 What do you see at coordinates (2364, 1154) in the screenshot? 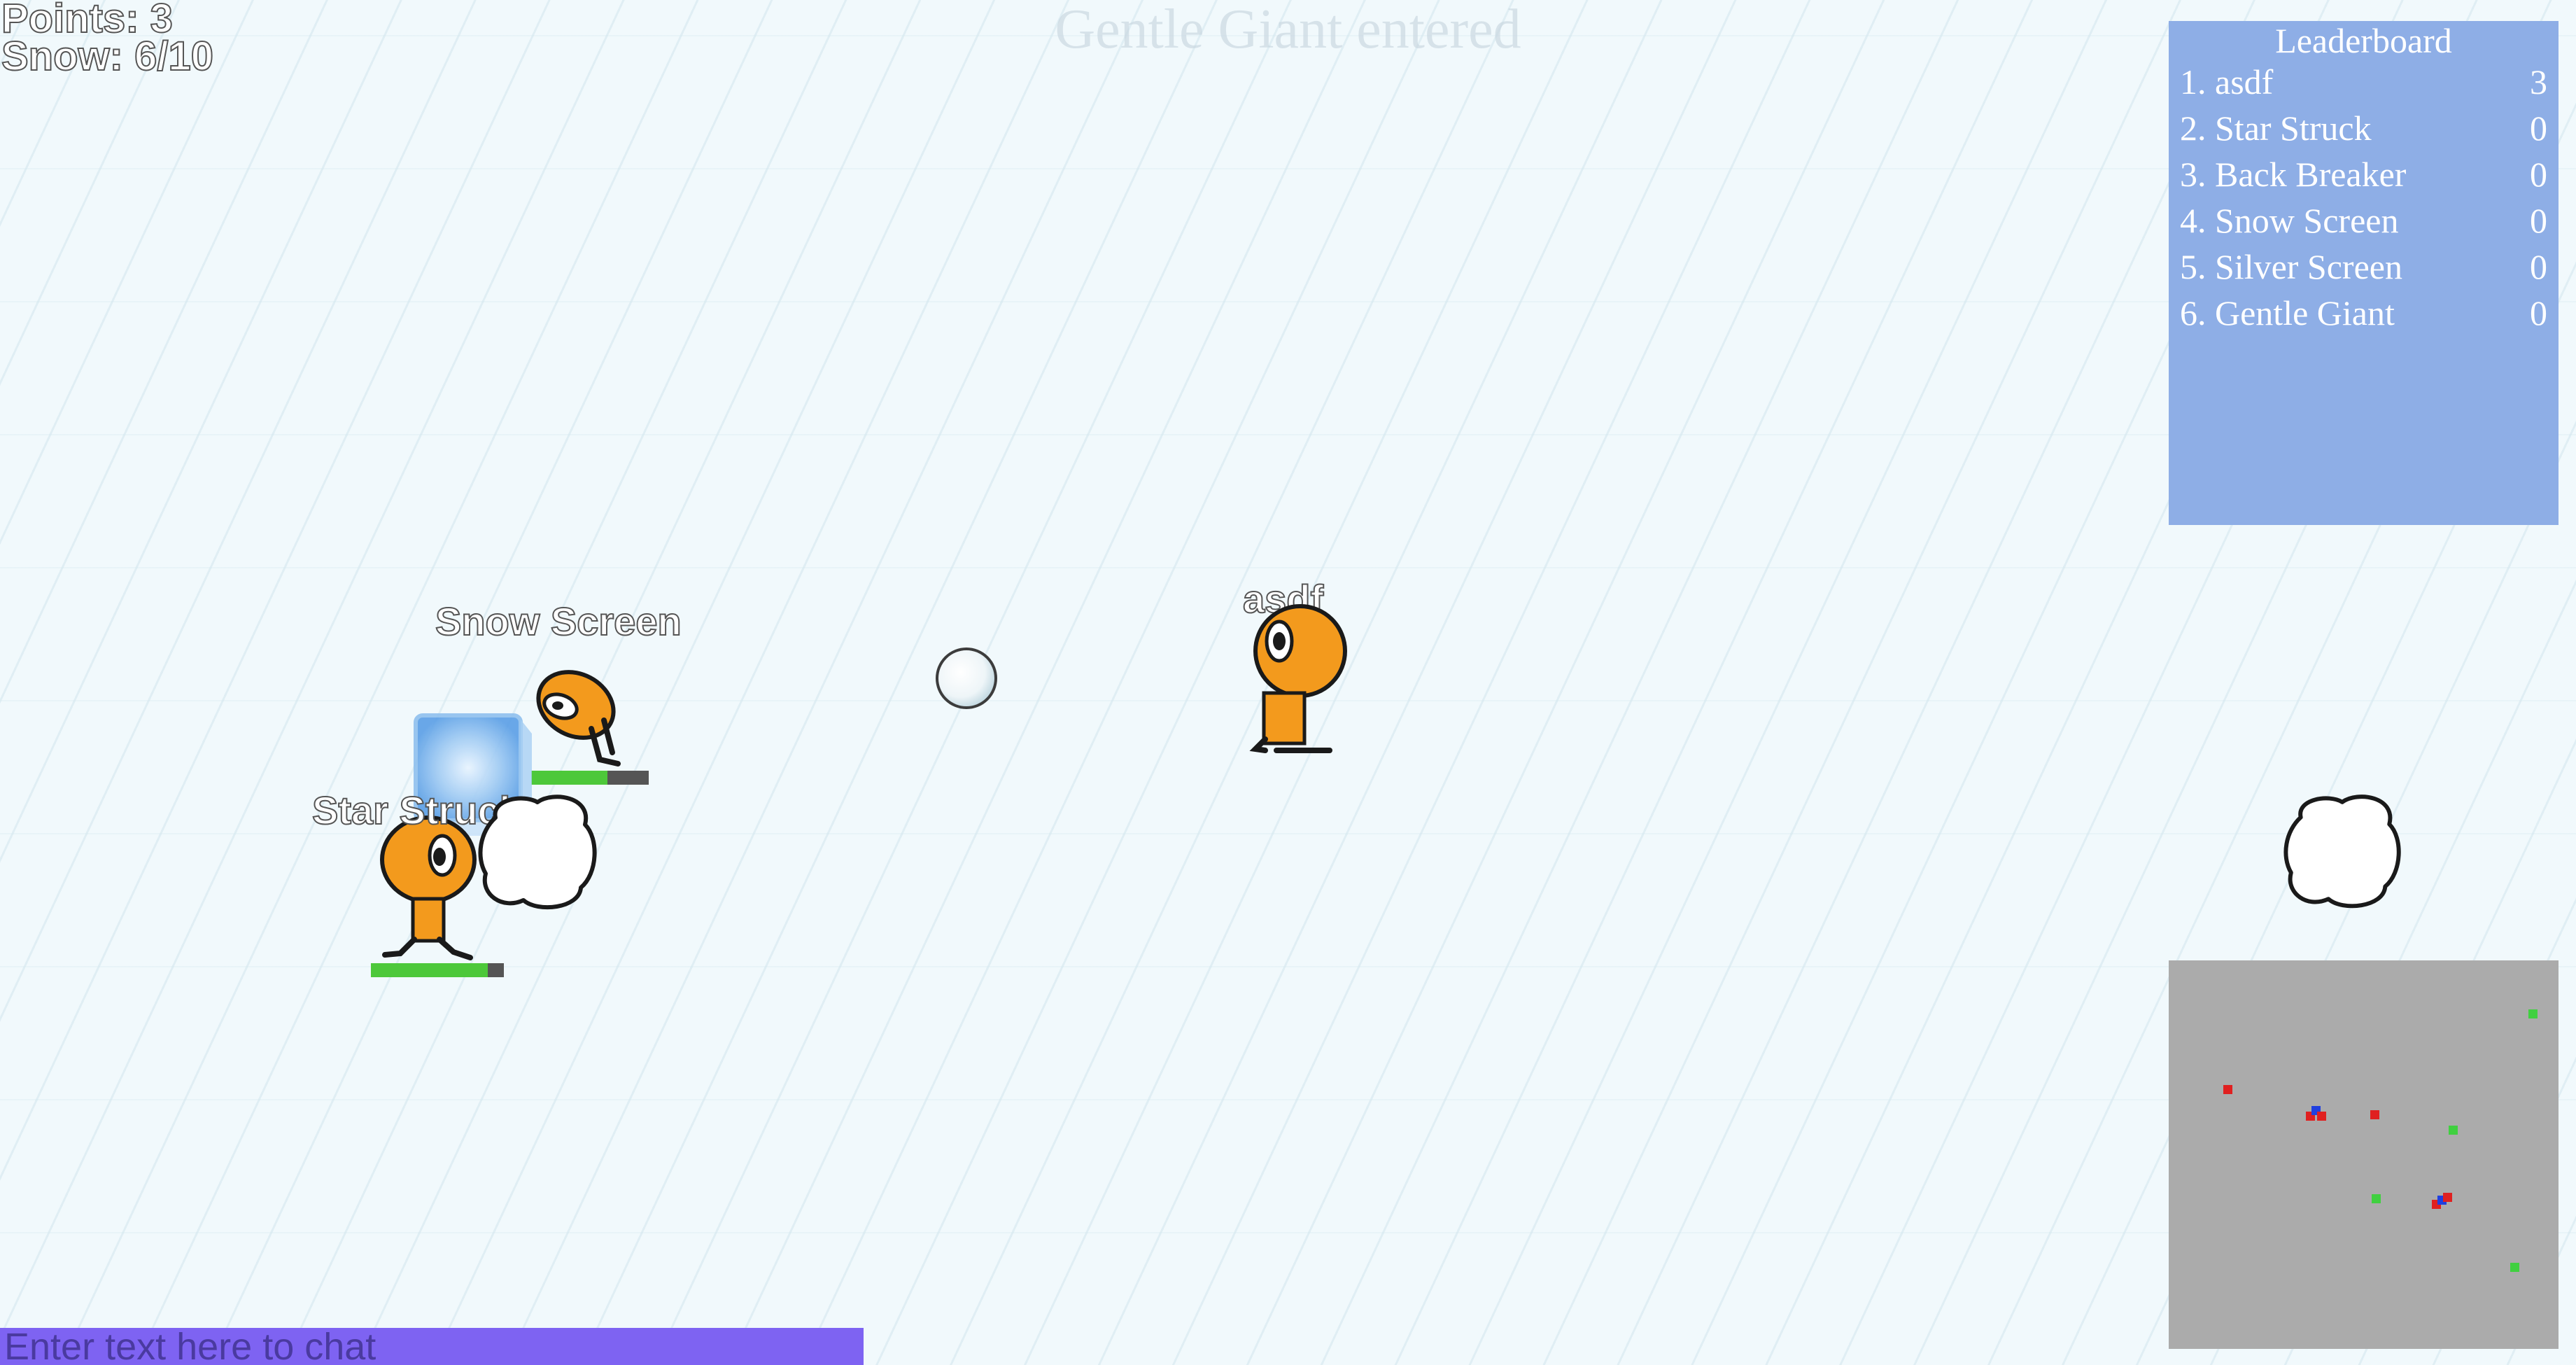
I see `minimap` at bounding box center [2364, 1154].